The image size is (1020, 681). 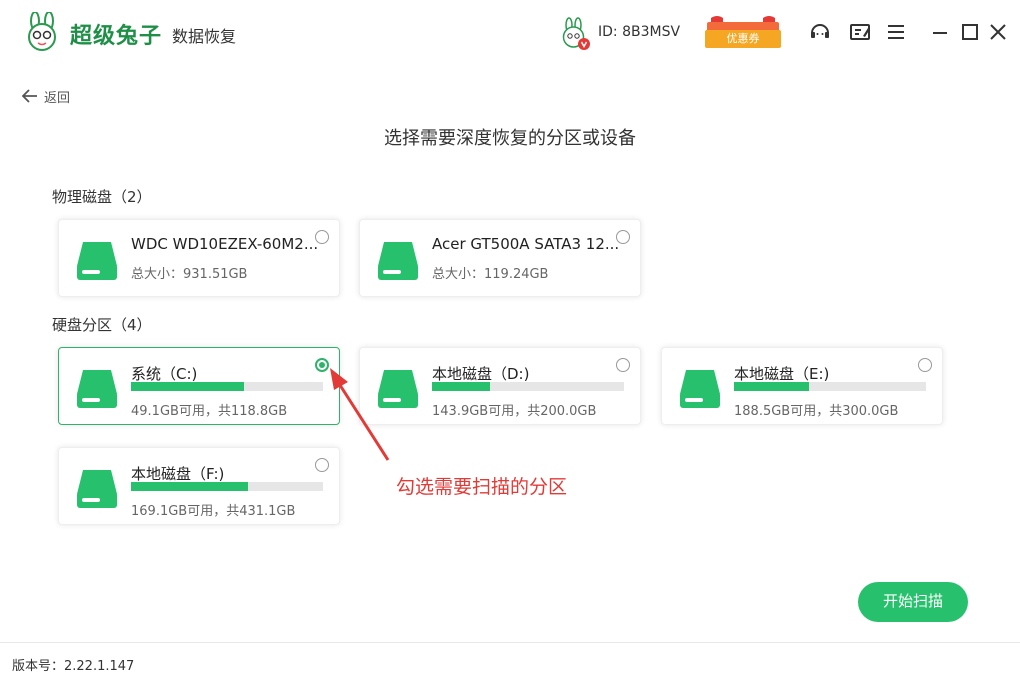 I want to click on start-scan-button: 开始扫描, so click(x=913, y=602).